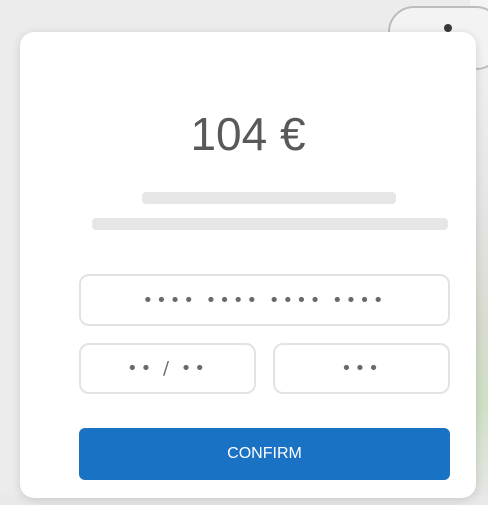  Describe the element at coordinates (448, 28) in the screenshot. I see `background-dot-icon` at that location.